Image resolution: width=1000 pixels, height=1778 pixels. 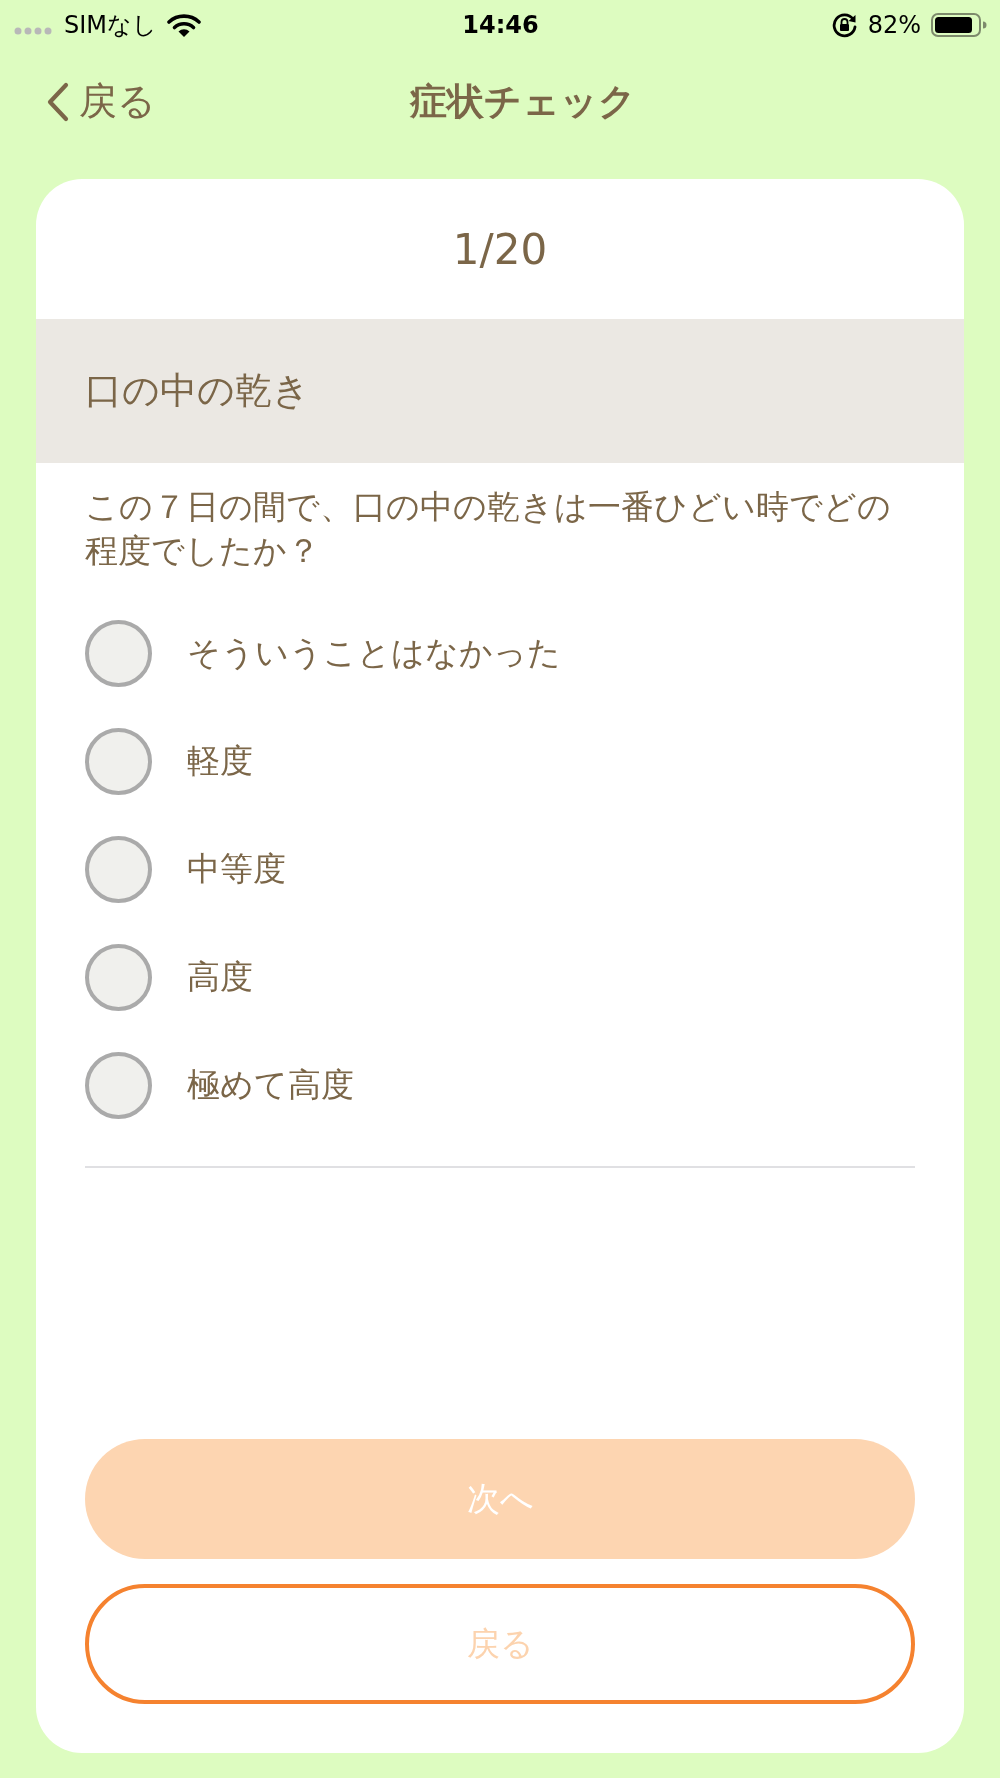 What do you see at coordinates (500, 249) in the screenshot?
I see `progress-counter: 1/20` at bounding box center [500, 249].